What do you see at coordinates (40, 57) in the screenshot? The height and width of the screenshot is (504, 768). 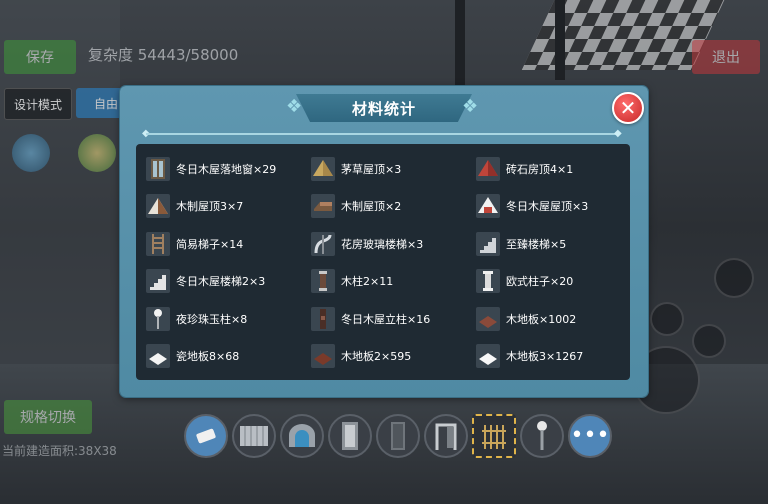 I see `save-button: 保存` at bounding box center [40, 57].